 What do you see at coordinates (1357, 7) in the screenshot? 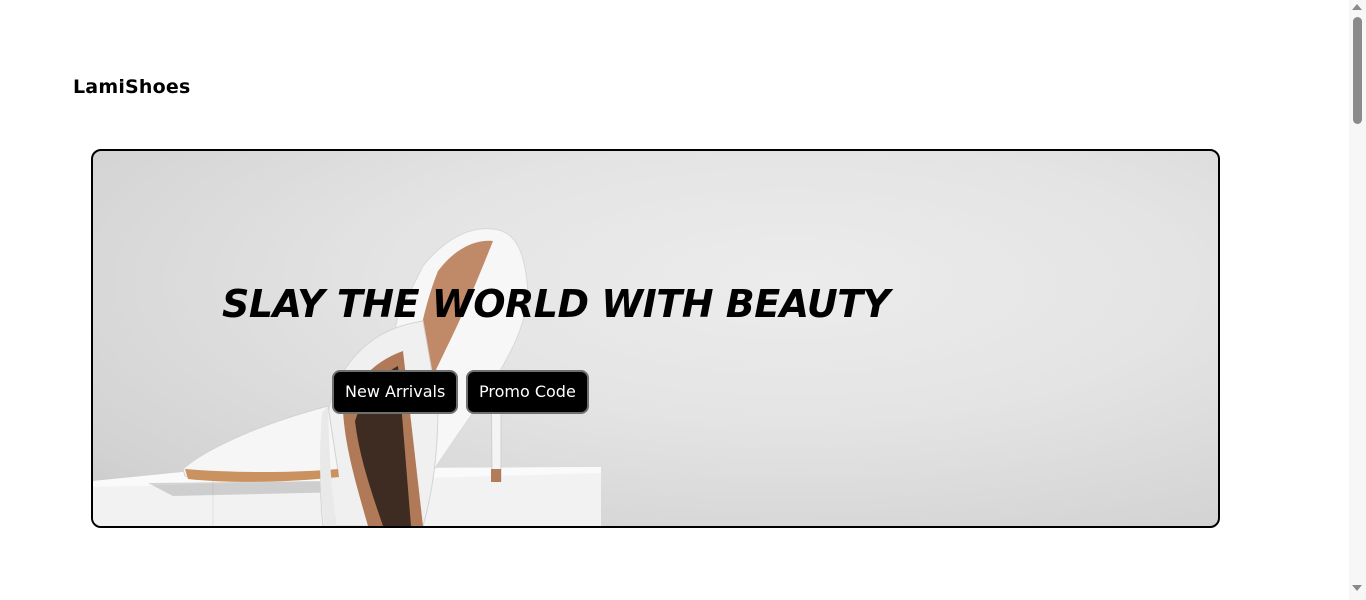
I see `scroll-up-arrow-icon` at bounding box center [1357, 7].